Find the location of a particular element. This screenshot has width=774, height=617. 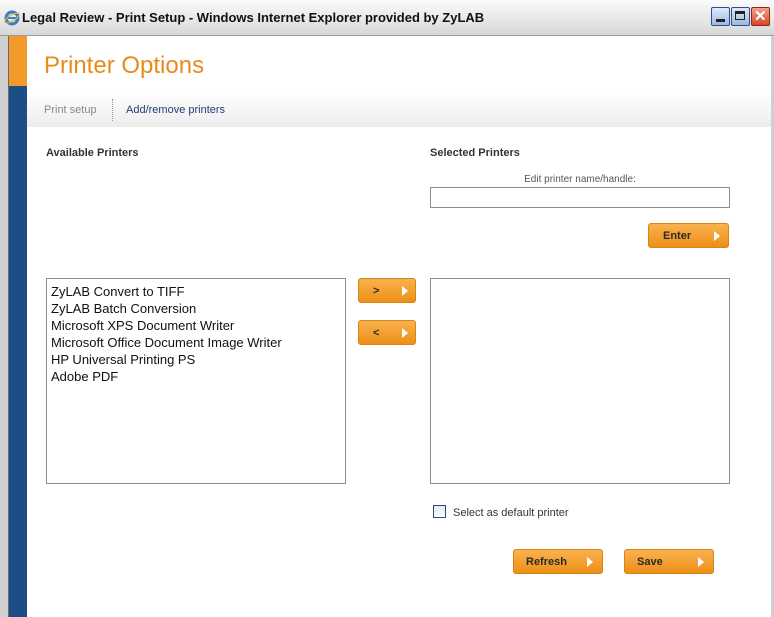

list-item: Microsoft Office Document Image Writer is located at coordinates (198, 342).